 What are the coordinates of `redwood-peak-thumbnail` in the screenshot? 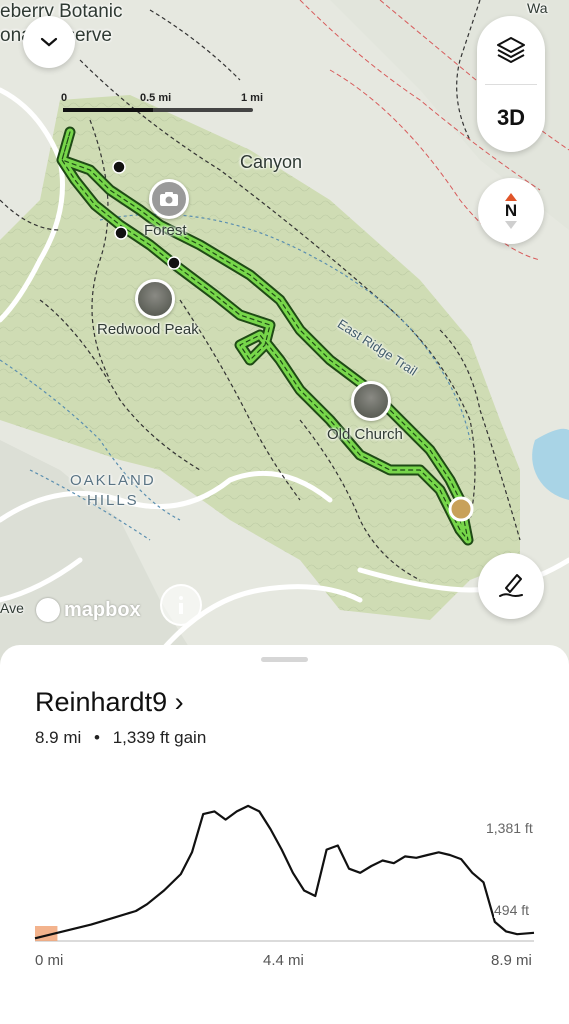 It's located at (155, 299).